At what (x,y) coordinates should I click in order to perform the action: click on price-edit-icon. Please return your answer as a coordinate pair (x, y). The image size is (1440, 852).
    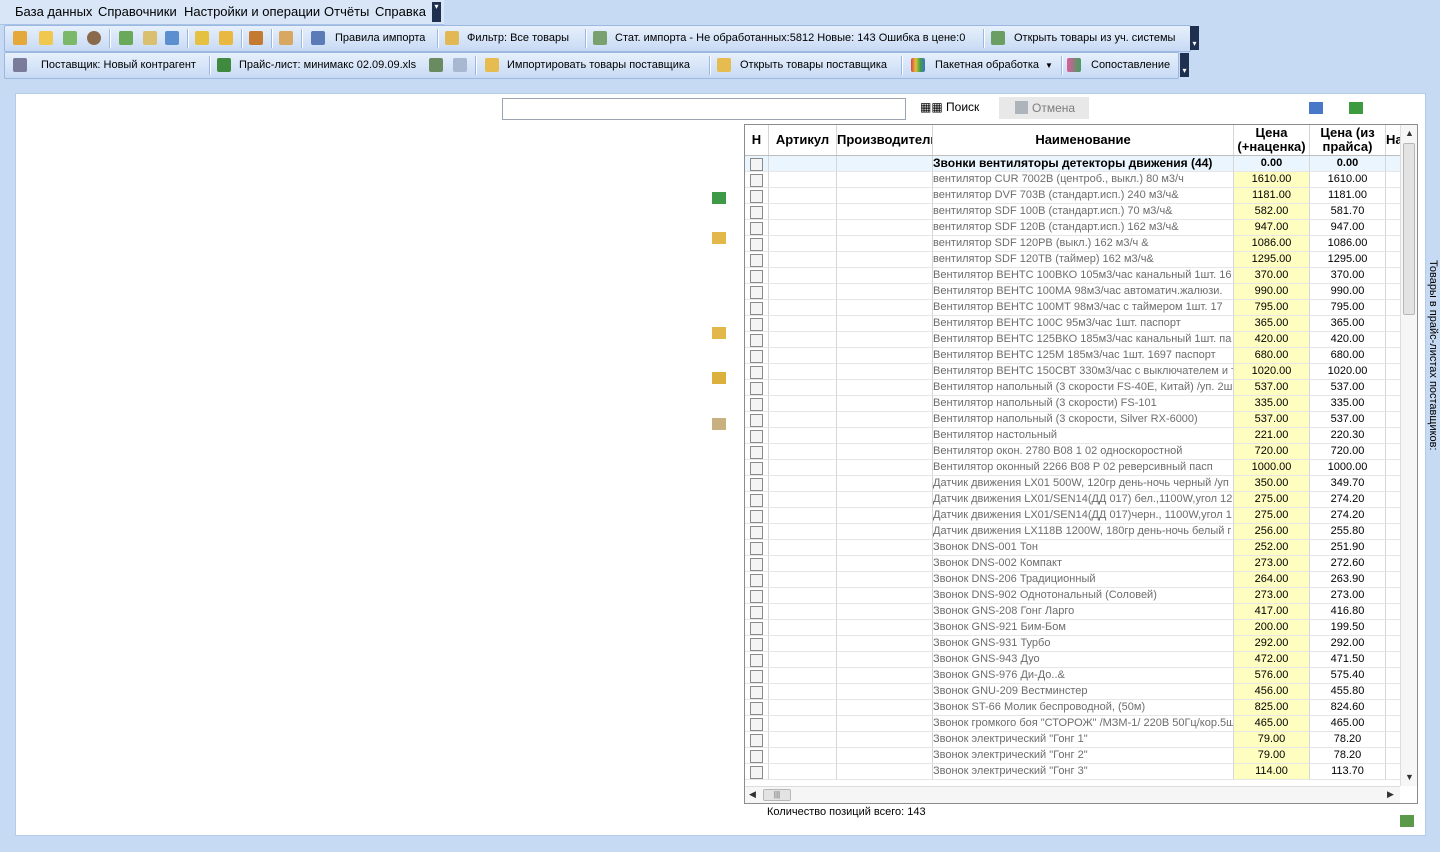
    Looking at the image, I should click on (436, 65).